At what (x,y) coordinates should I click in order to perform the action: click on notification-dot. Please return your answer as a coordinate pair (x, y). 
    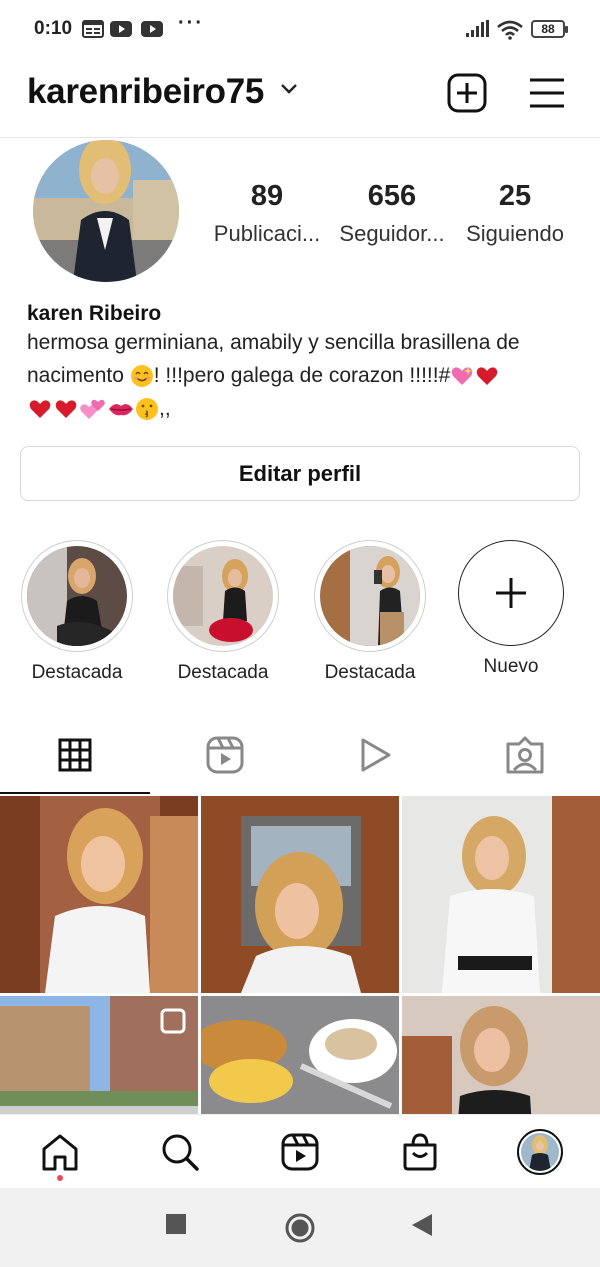
    Looking at the image, I should click on (60, 1178).